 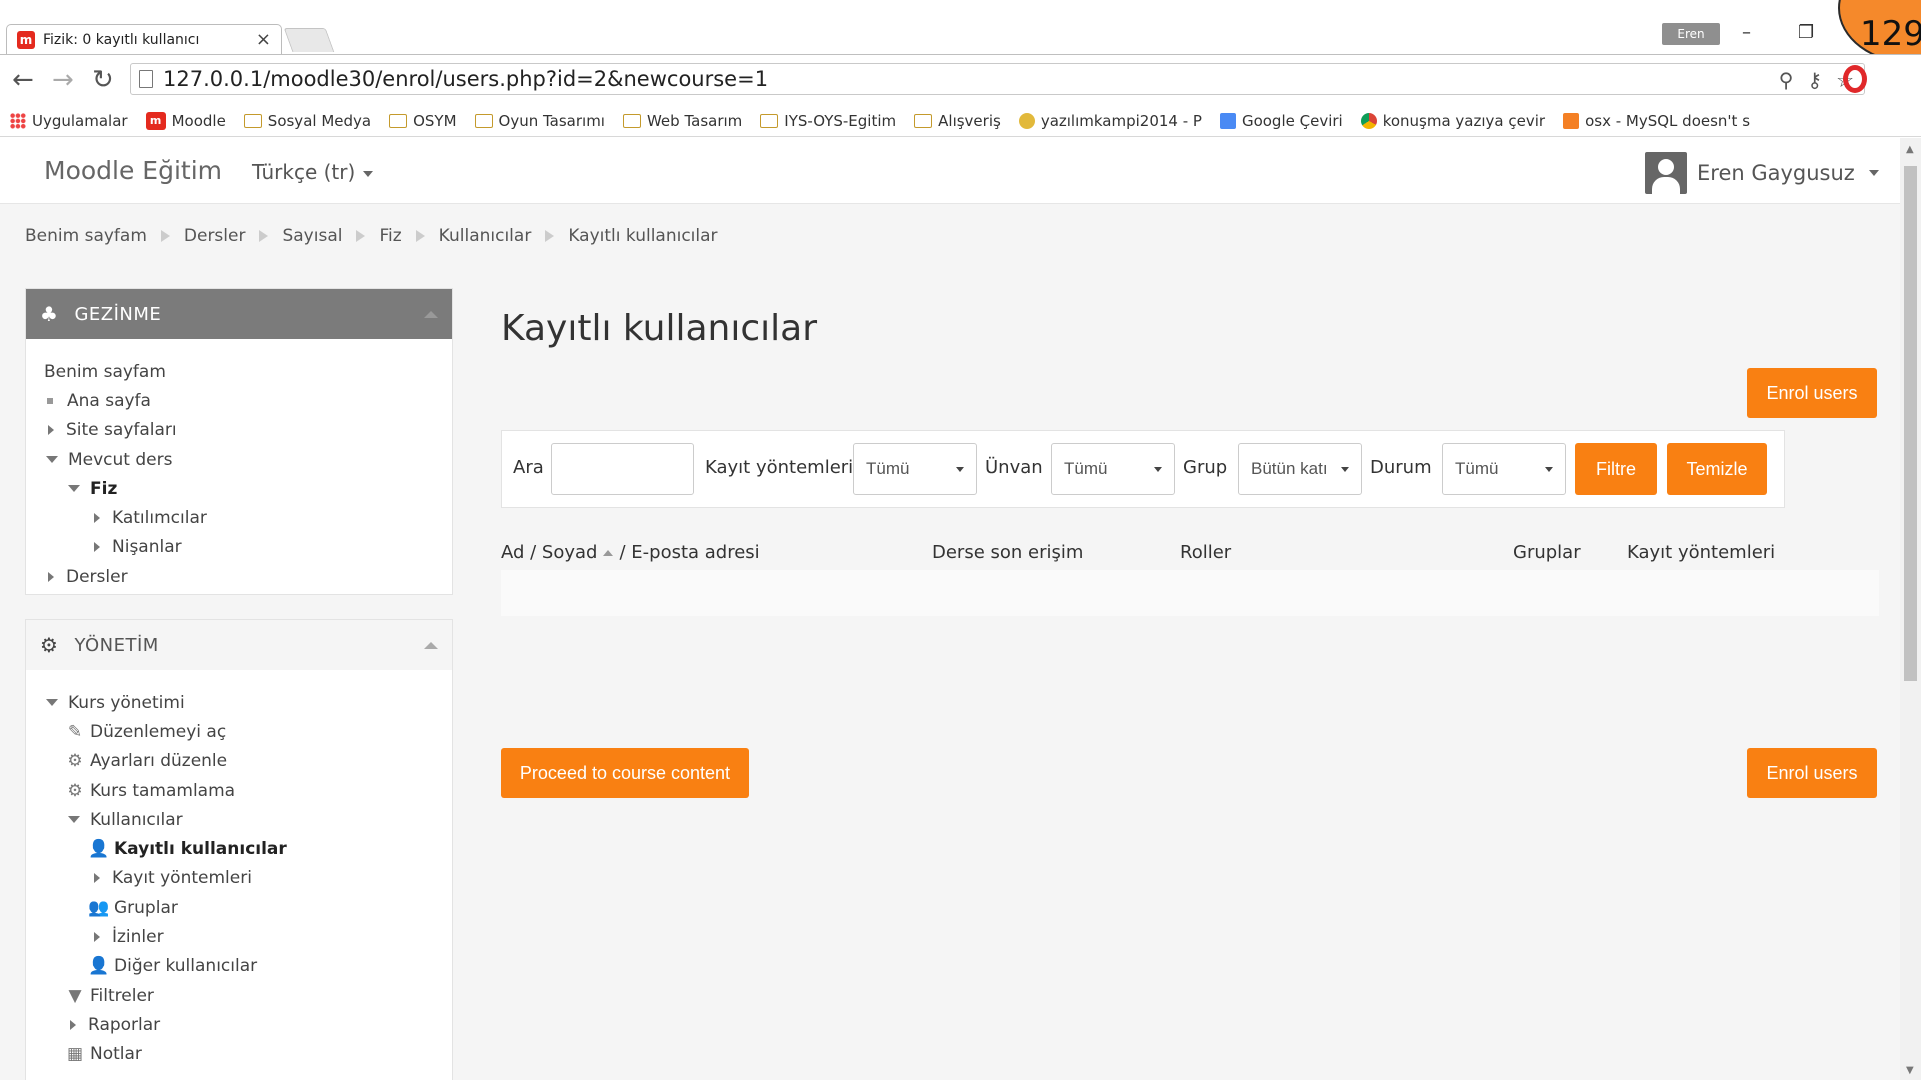 I want to click on bookmark-folder: Web Tasarım, so click(x=682, y=121).